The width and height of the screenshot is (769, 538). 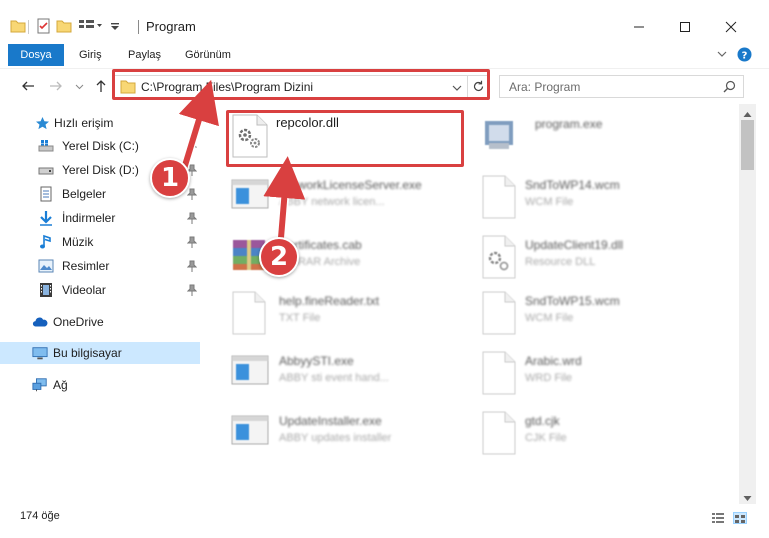 I want to click on tab-paylas: Paylaş, so click(x=144, y=55).